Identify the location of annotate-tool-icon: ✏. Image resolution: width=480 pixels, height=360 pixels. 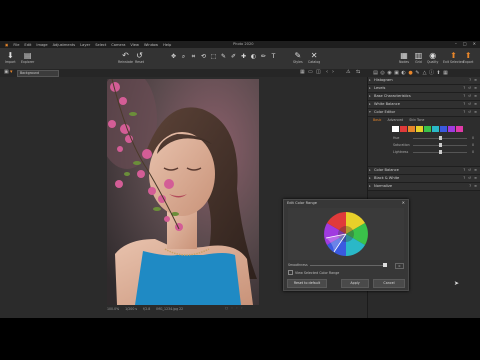
(263, 56).